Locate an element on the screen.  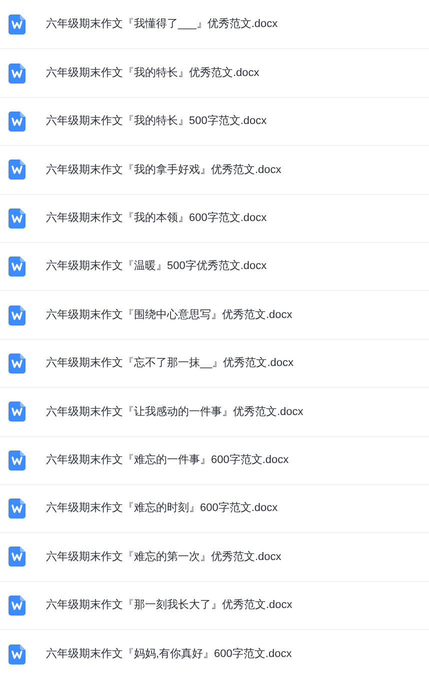
file-row: 六年级期末作文『围绕中心意思写』优秀范文.docx is located at coordinates (214, 315).